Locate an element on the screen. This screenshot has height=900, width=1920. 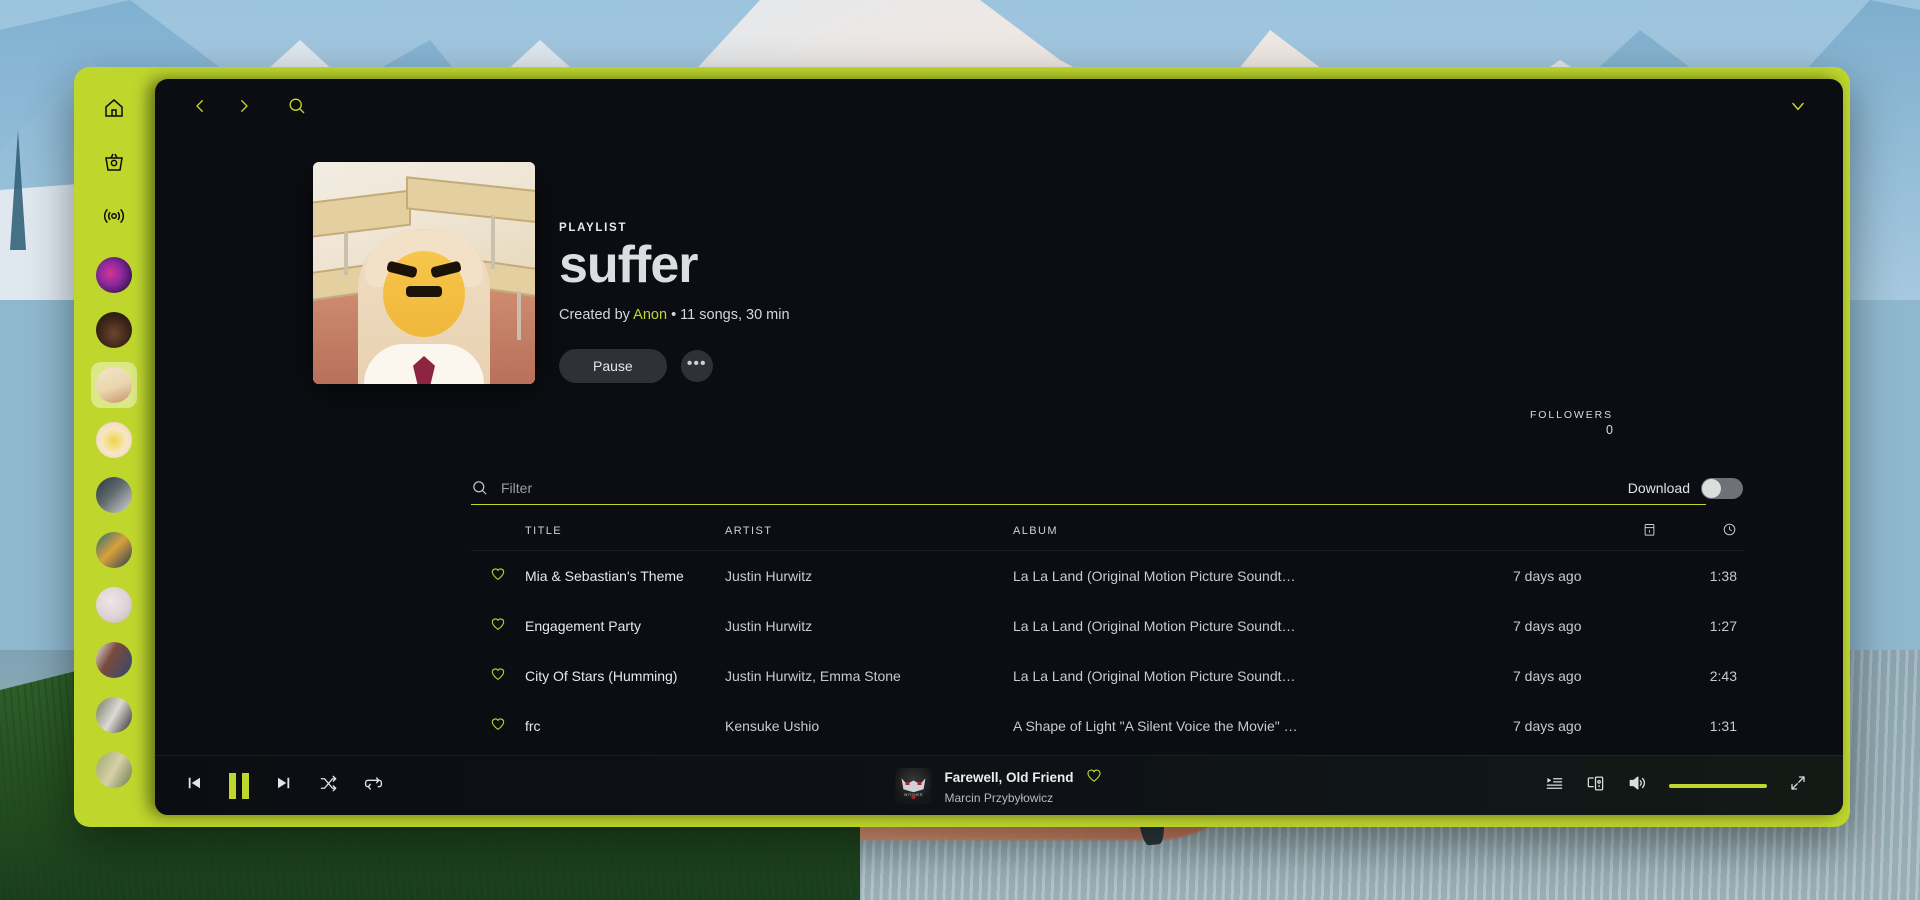
pause-button: Pause is located at coordinates (613, 366).